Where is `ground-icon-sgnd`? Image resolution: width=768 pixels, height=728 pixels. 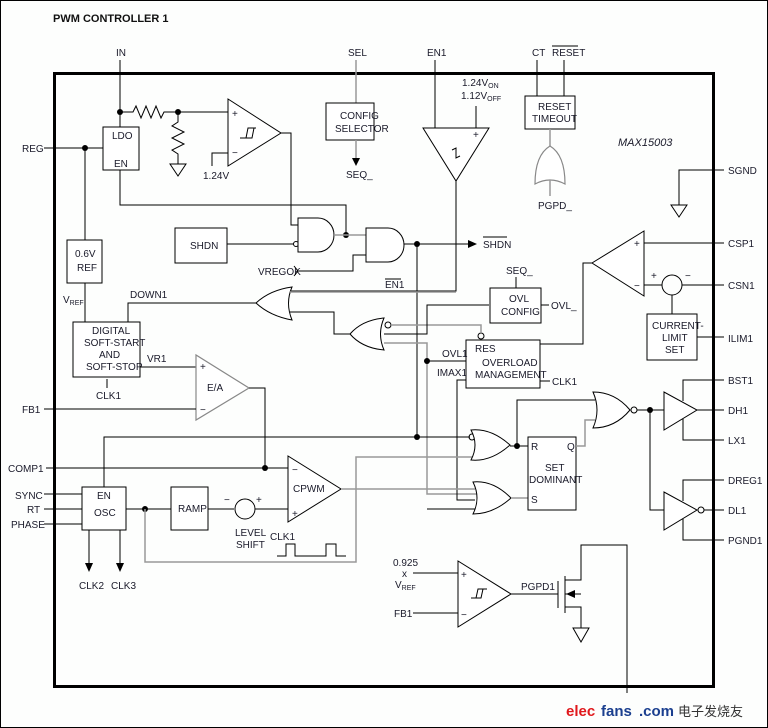 ground-icon-sgnd is located at coordinates (679, 211).